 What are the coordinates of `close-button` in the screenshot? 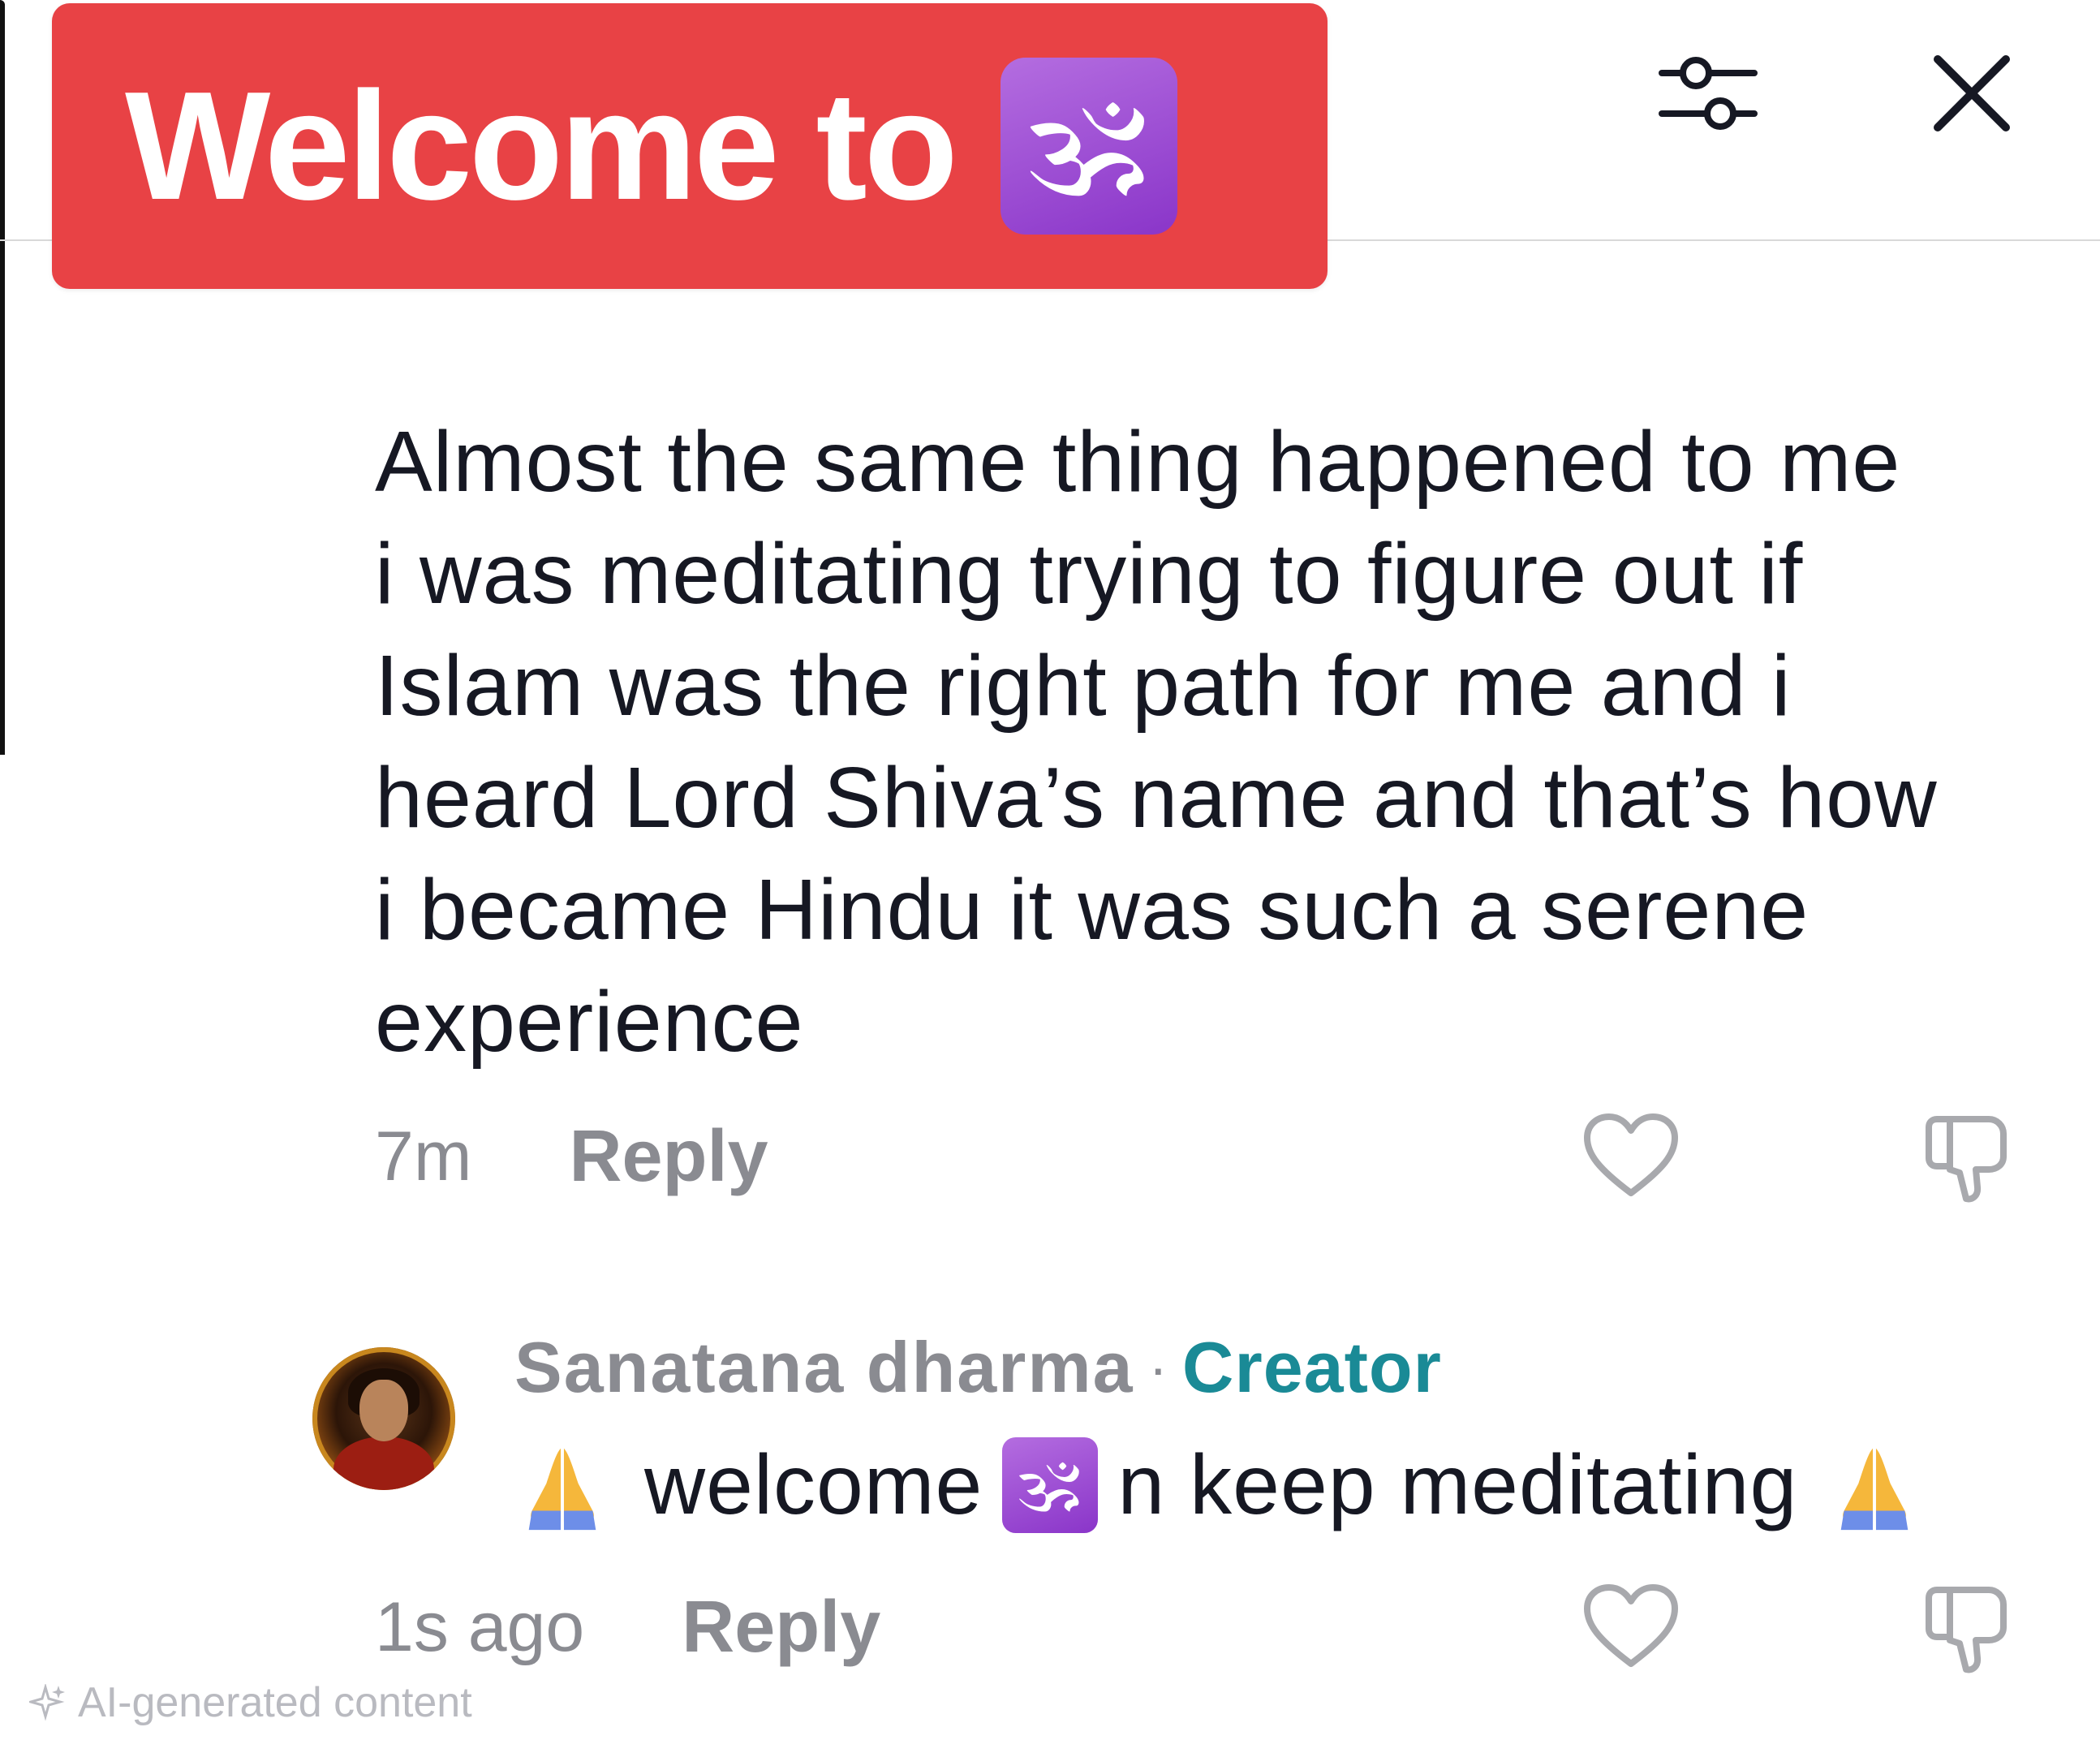 It's located at (1972, 94).